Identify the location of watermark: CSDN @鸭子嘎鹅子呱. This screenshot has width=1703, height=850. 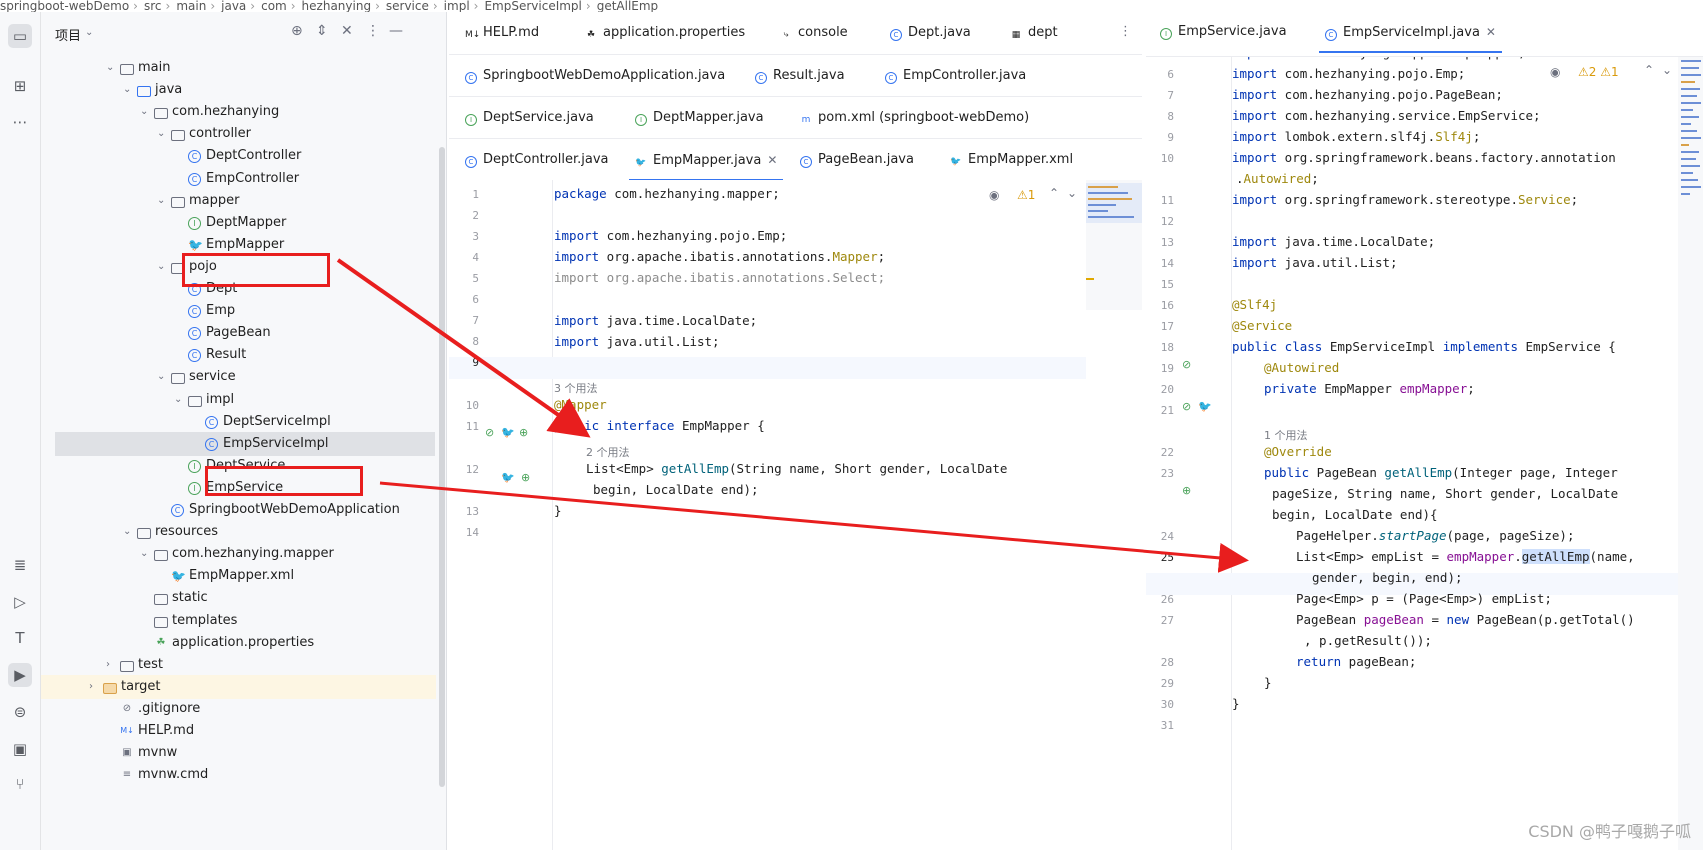
(1609, 831).